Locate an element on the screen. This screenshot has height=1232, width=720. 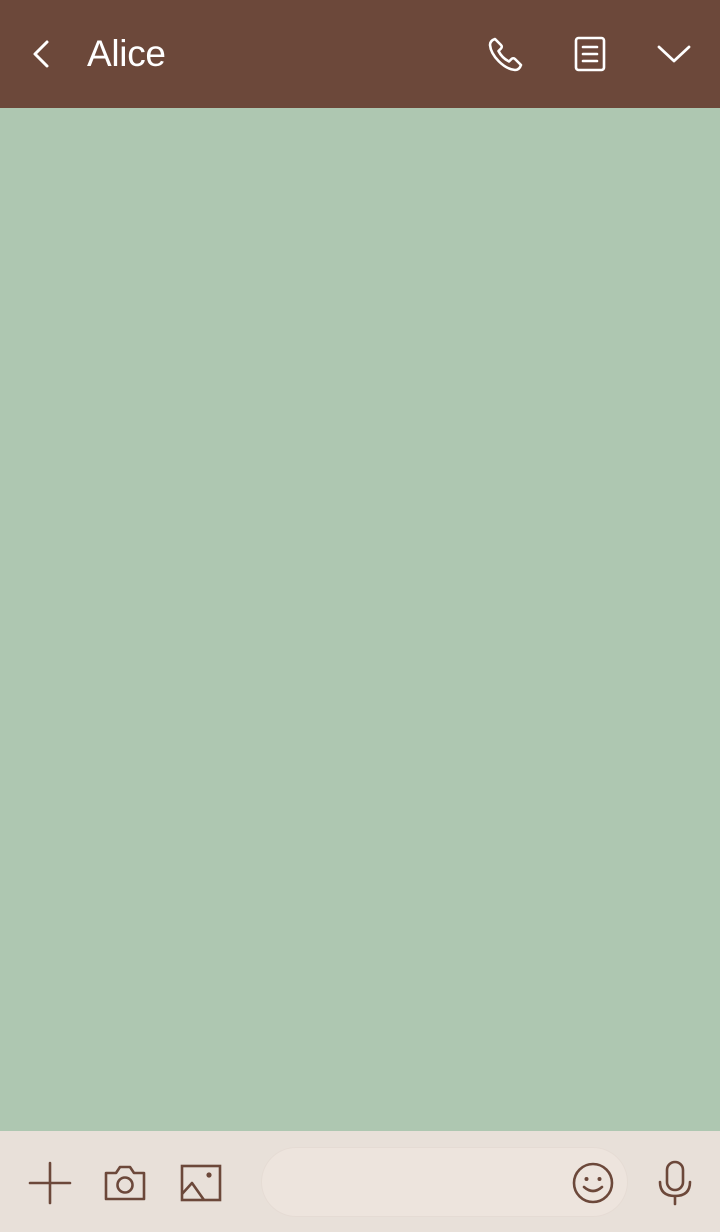
back-button is located at coordinates (42, 54).